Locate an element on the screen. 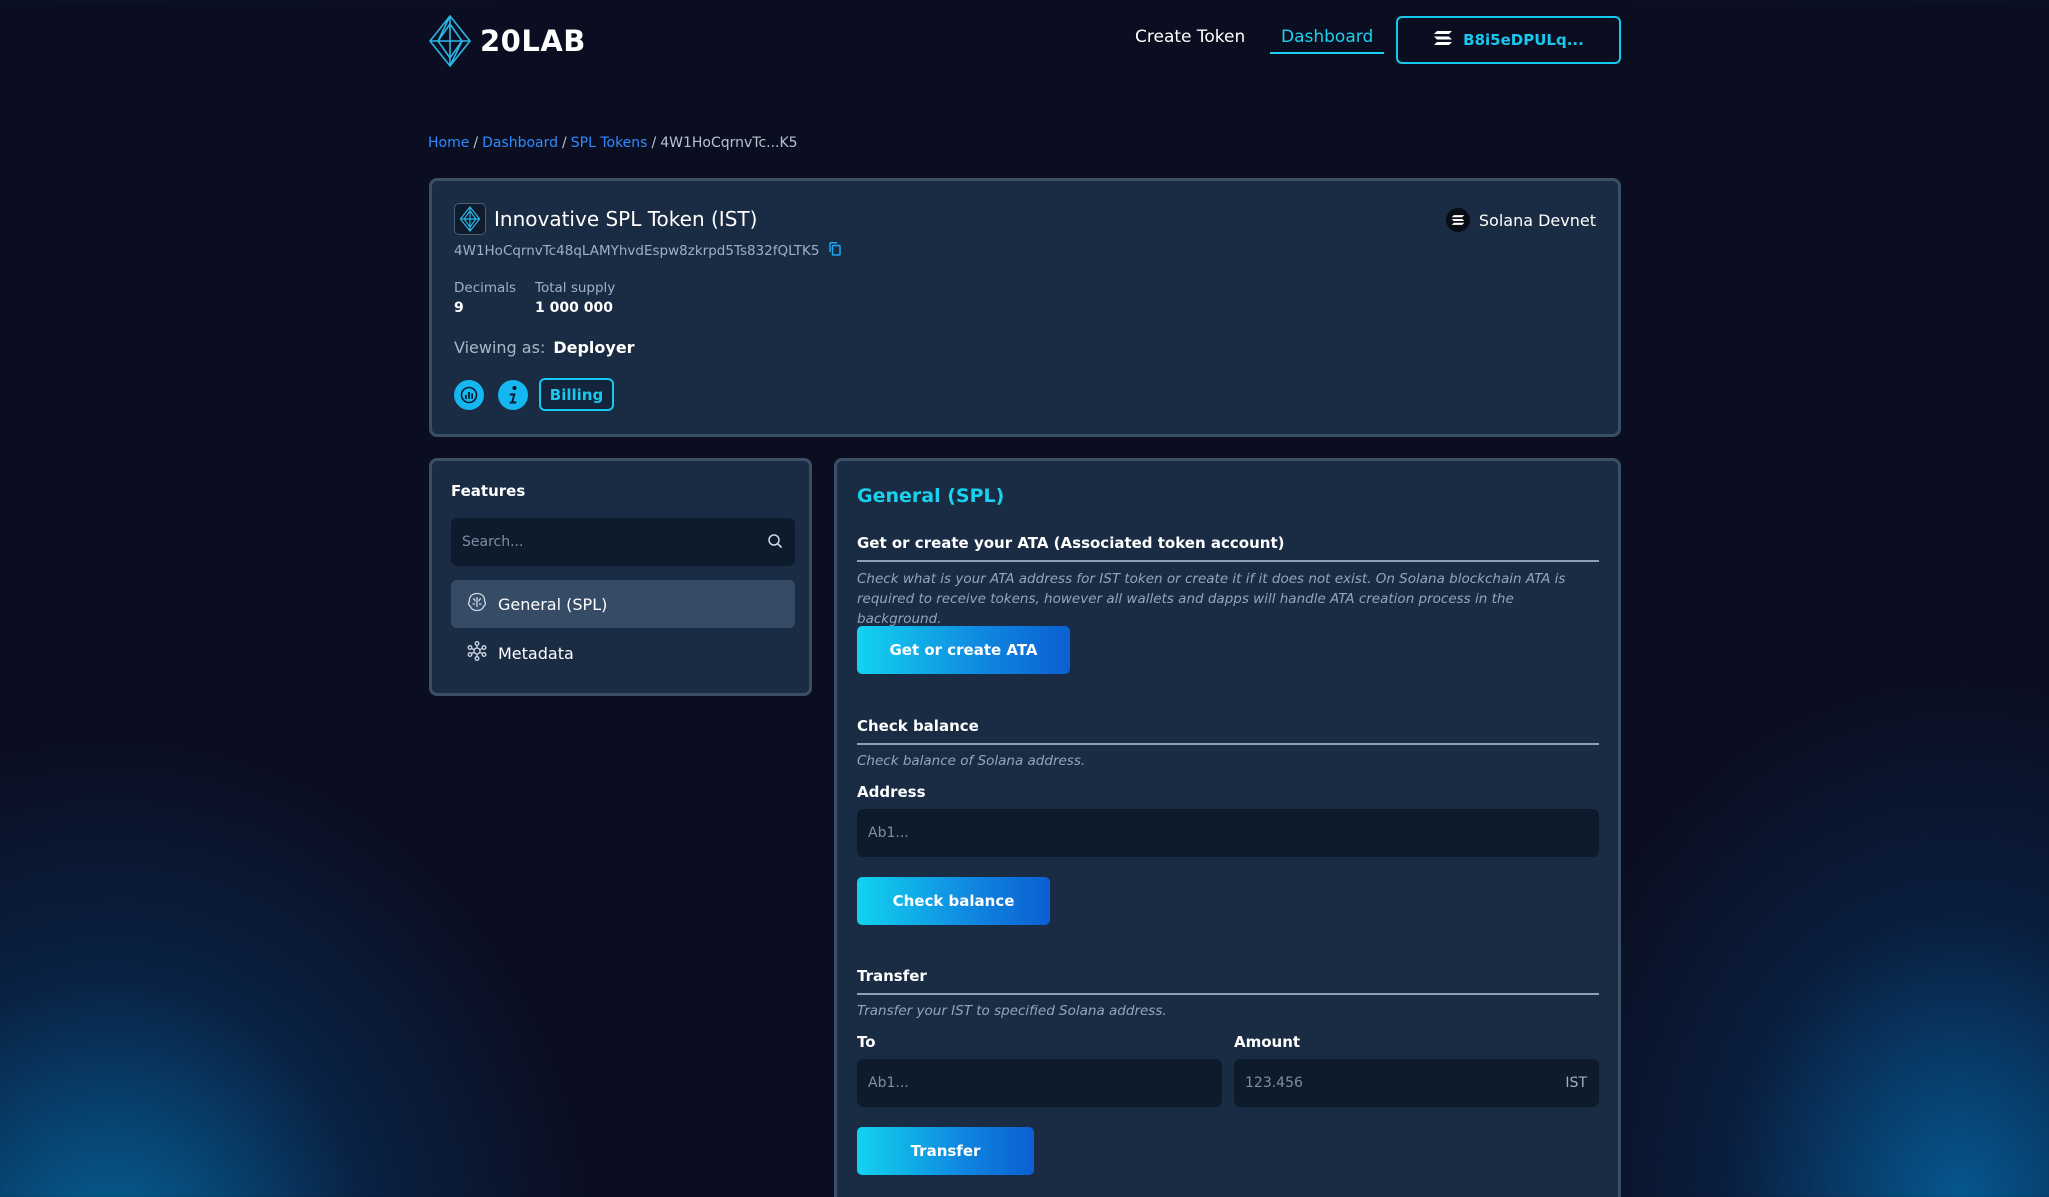  amount-suffix: IST is located at coordinates (1576, 1083).